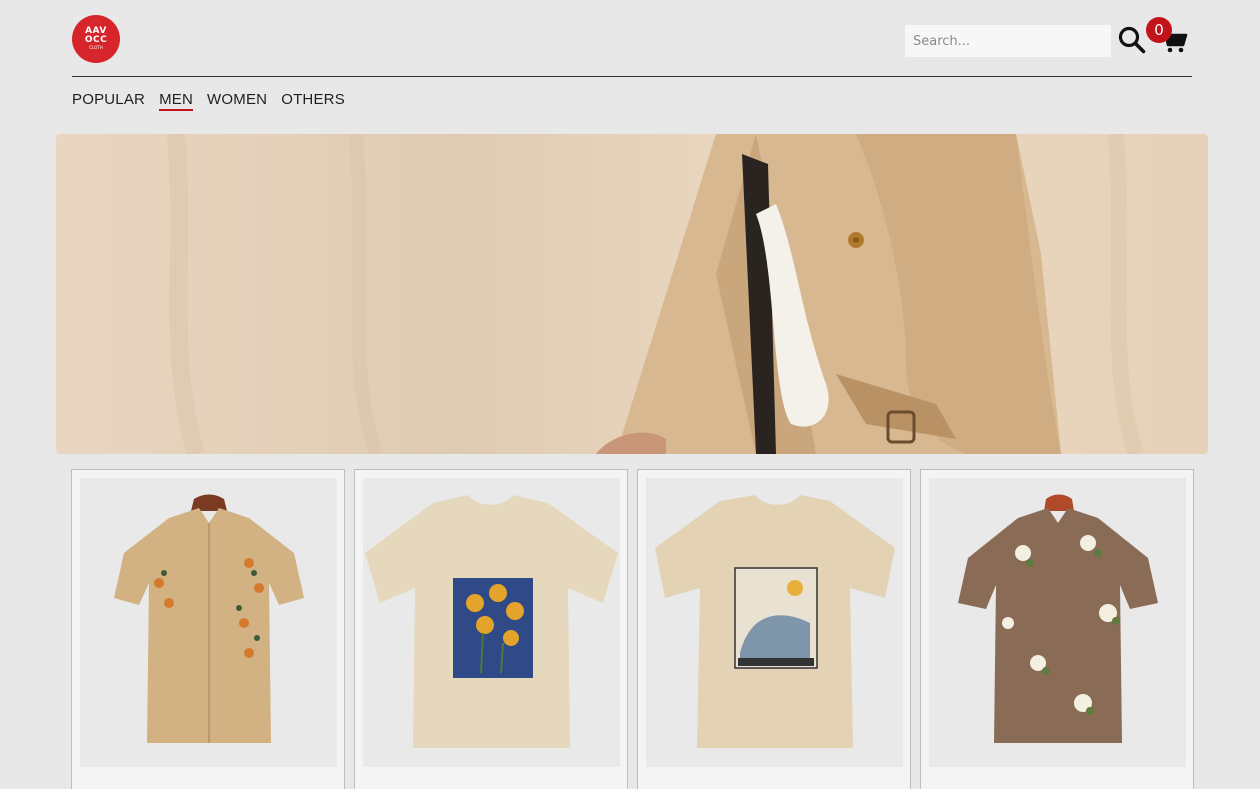 The image size is (1260, 789). Describe the element at coordinates (237, 101) in the screenshot. I see `nav-item-women: WOMEN` at that location.